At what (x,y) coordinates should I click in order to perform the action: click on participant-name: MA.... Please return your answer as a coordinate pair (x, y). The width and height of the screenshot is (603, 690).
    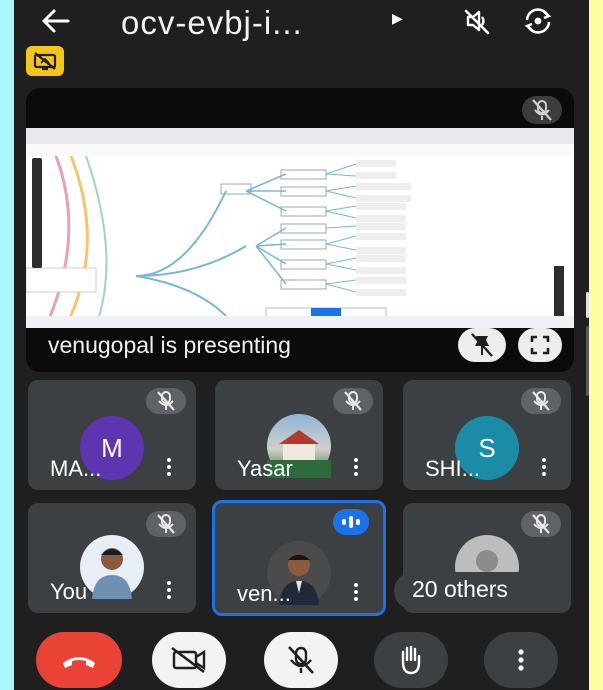
    Looking at the image, I should click on (76, 468).